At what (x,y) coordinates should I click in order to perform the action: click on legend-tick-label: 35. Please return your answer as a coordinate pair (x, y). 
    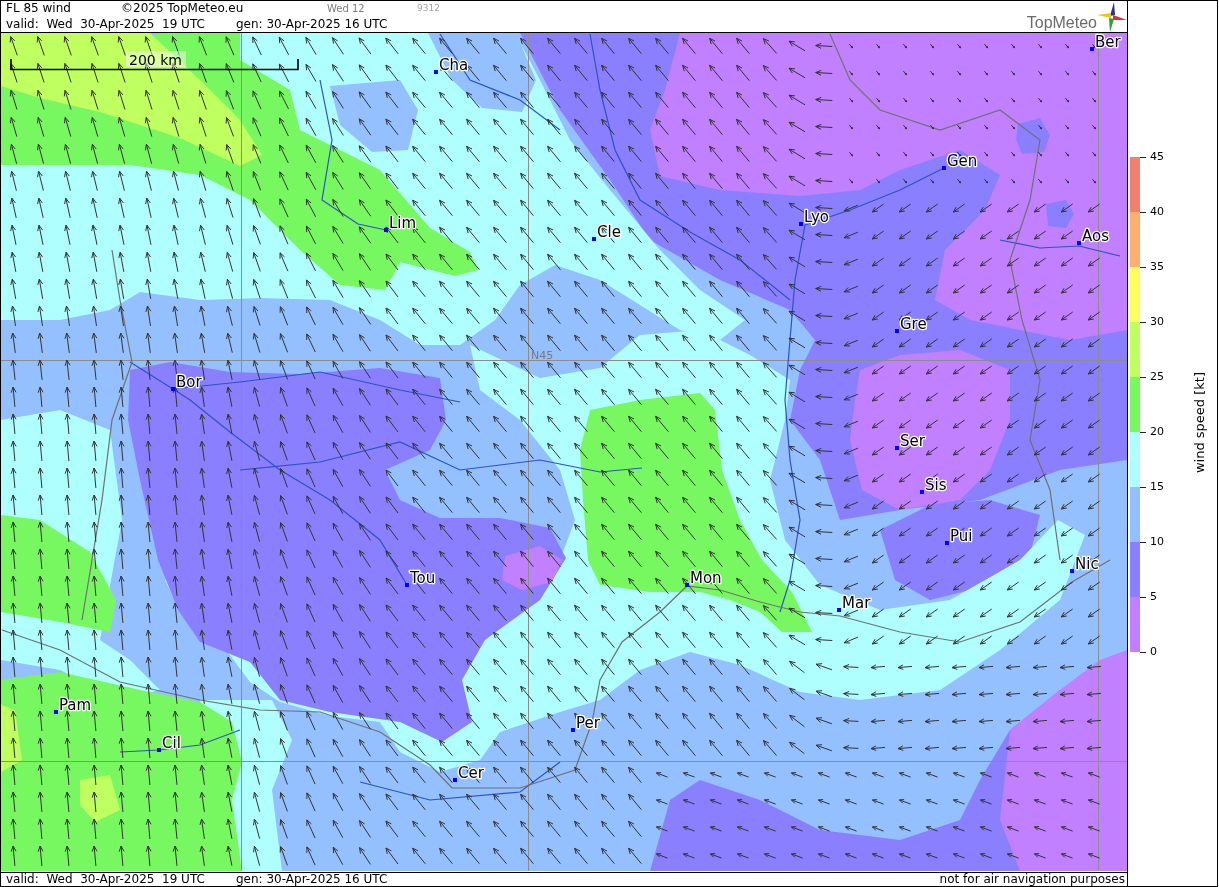
    Looking at the image, I should click on (1157, 267).